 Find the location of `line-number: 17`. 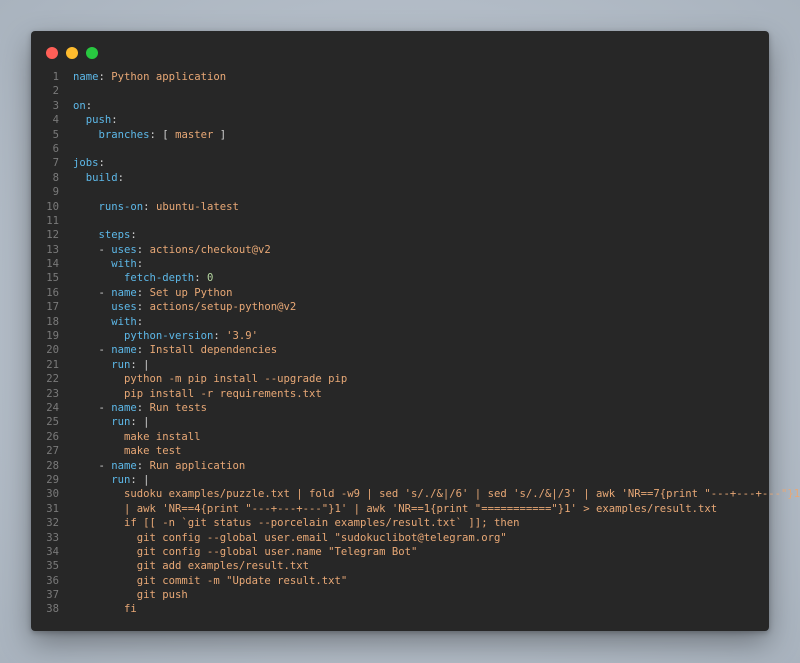

line-number: 17 is located at coordinates (52, 307).